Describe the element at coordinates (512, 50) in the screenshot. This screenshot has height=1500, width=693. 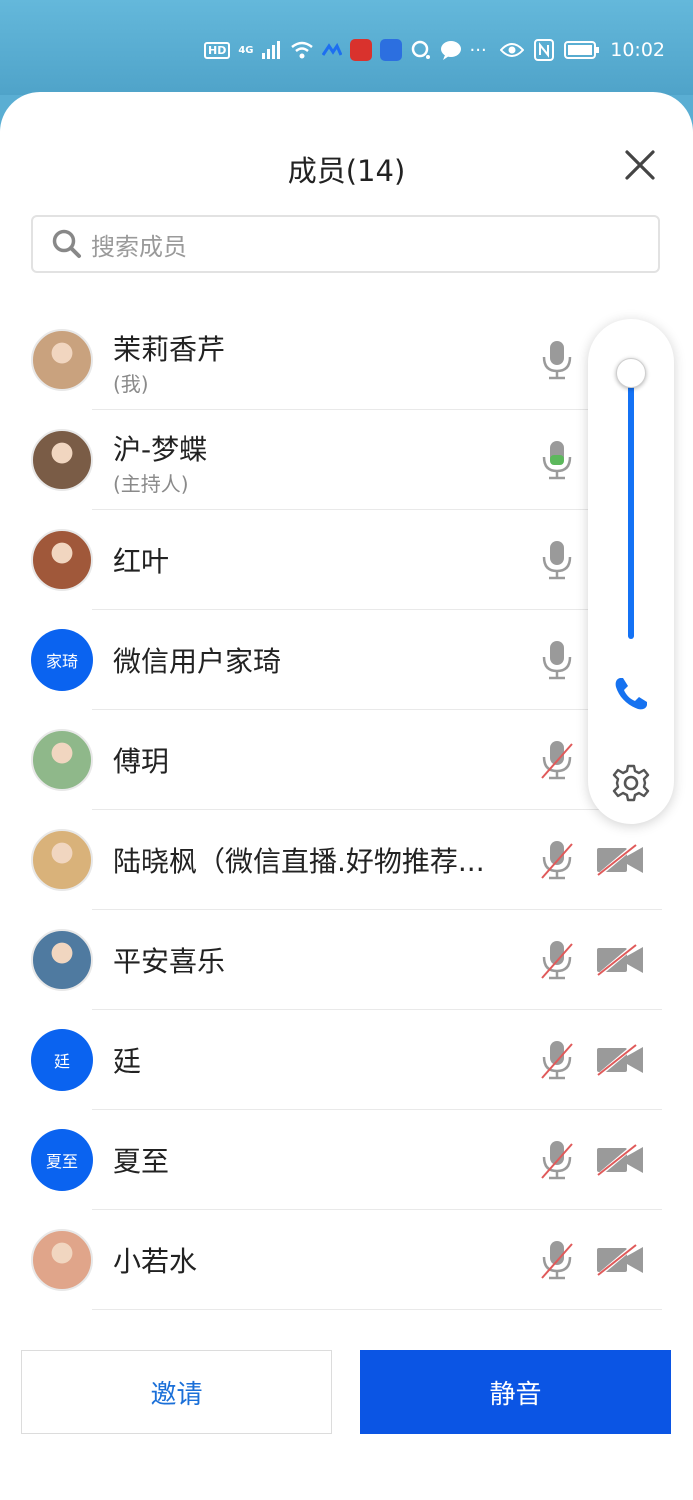
I see `eye-comfort-icon` at that location.